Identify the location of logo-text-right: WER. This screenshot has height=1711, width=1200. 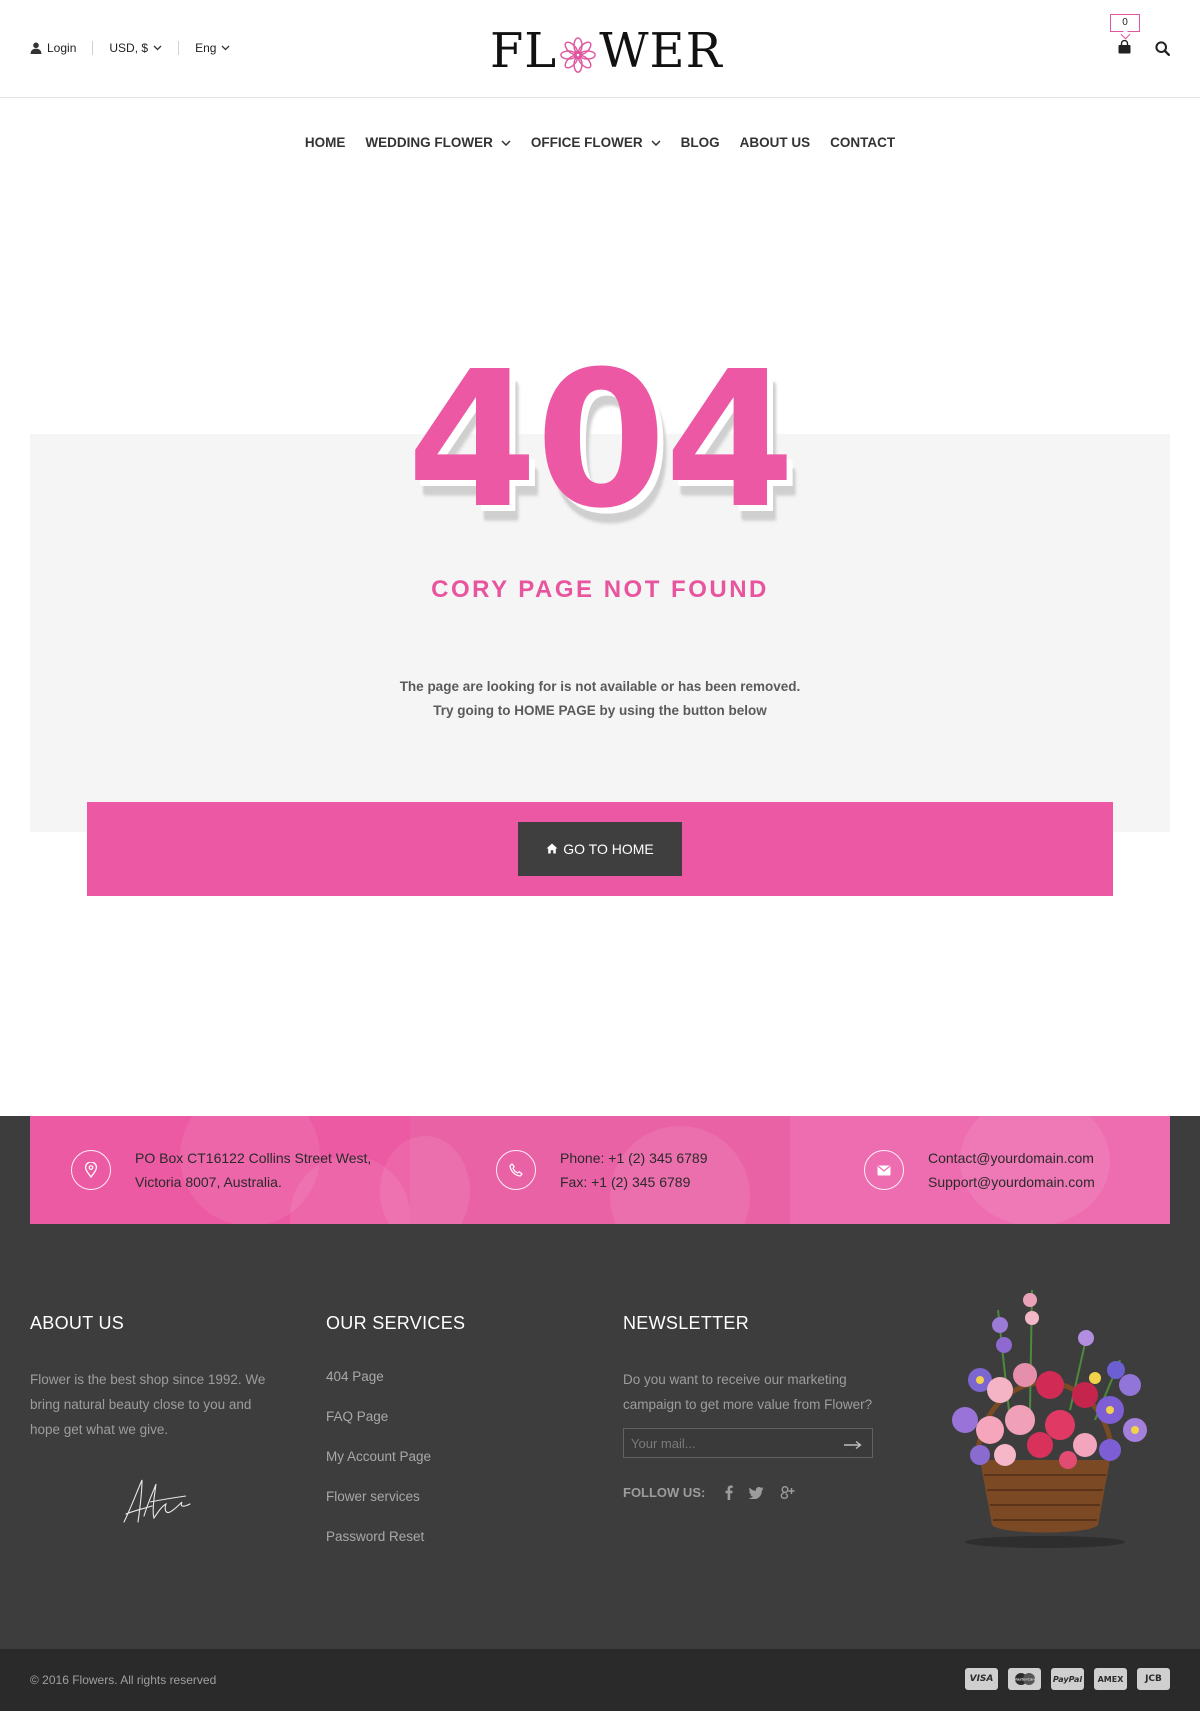
(661, 51).